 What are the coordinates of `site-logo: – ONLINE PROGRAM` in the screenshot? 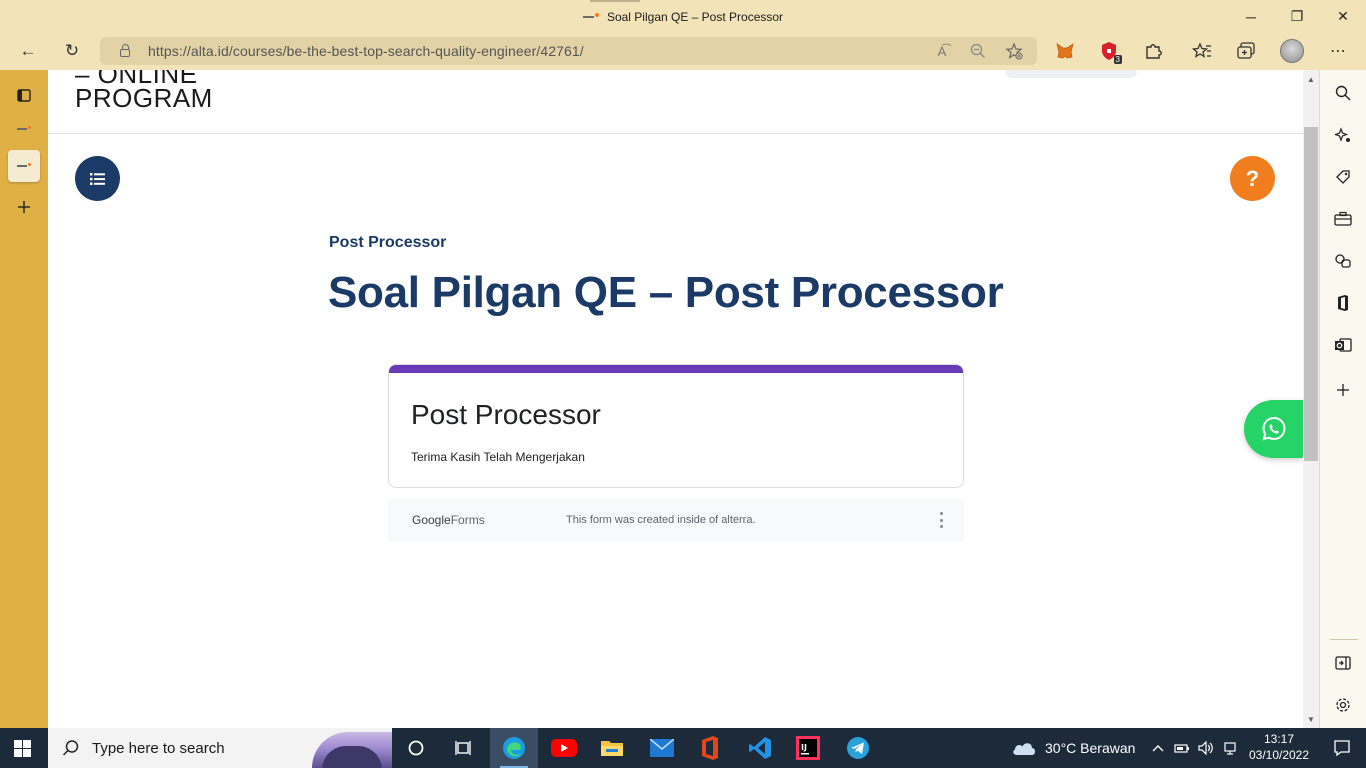 It's located at (144, 91).